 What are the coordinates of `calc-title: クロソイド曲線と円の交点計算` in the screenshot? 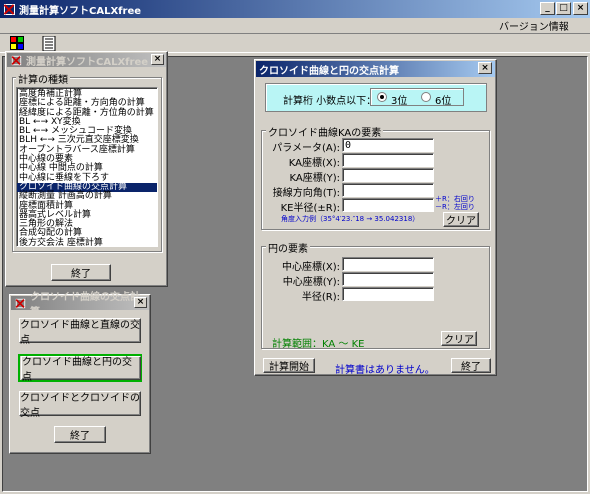 It's located at (329, 71).